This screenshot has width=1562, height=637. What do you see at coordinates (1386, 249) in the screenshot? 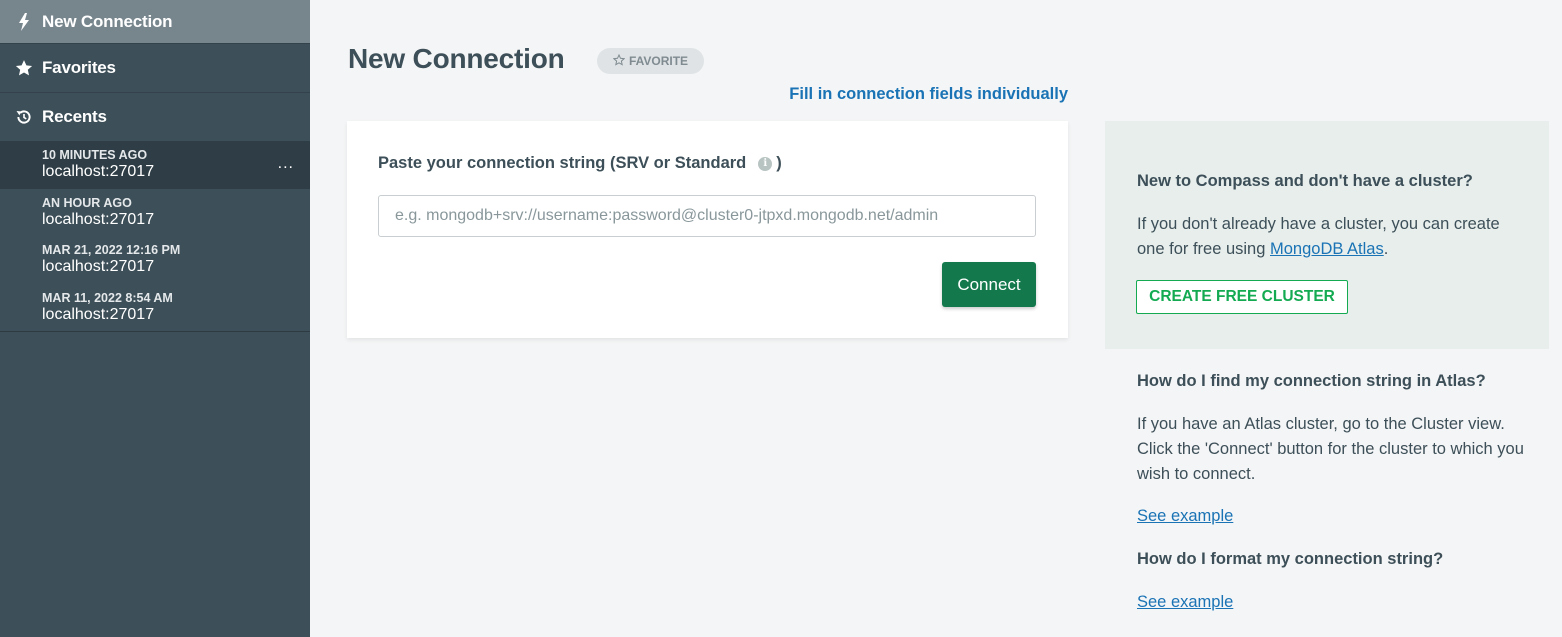
I see `new-to-compass-text-end: .` at bounding box center [1386, 249].